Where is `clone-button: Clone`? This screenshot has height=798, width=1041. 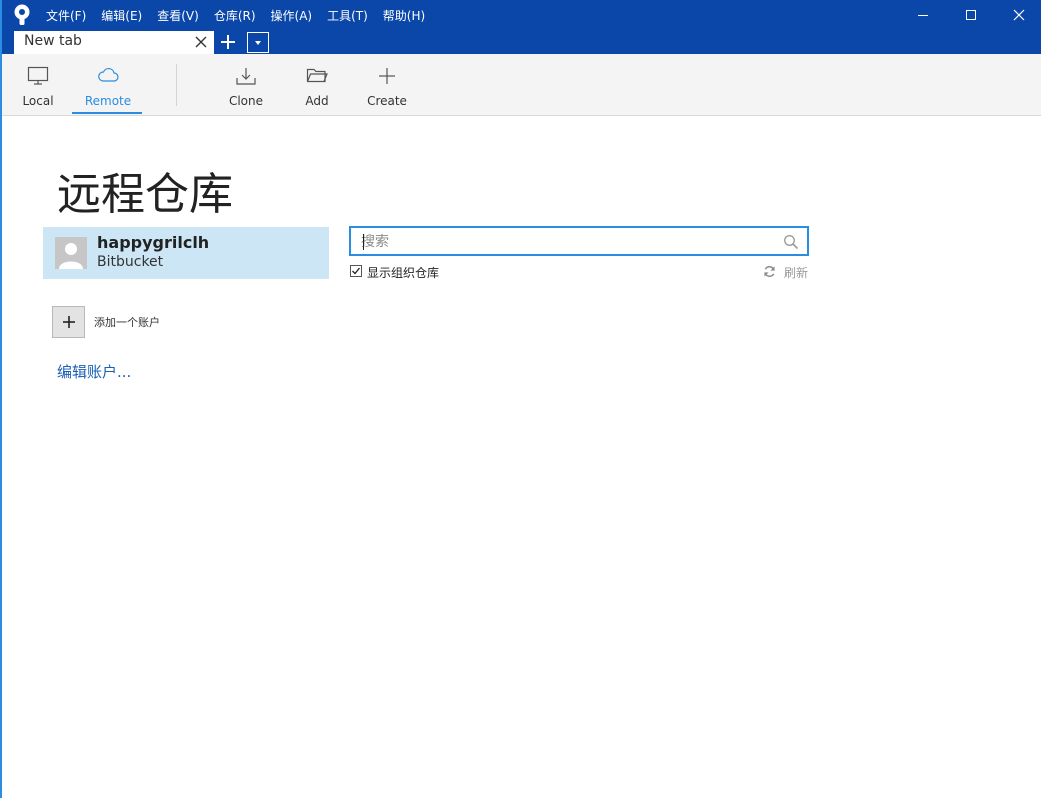 clone-button: Clone is located at coordinates (246, 84).